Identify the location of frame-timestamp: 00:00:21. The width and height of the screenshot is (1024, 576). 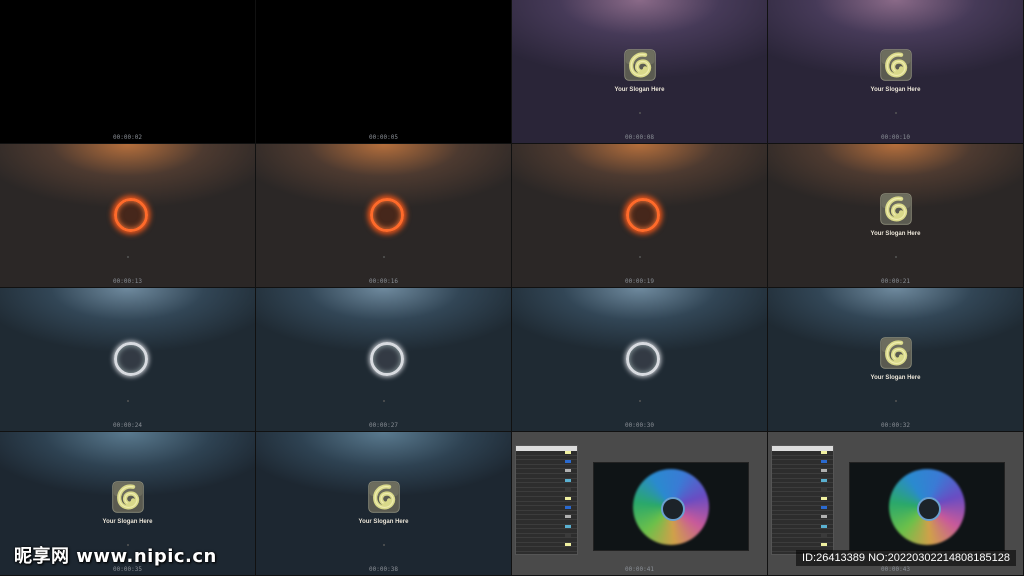
(895, 281).